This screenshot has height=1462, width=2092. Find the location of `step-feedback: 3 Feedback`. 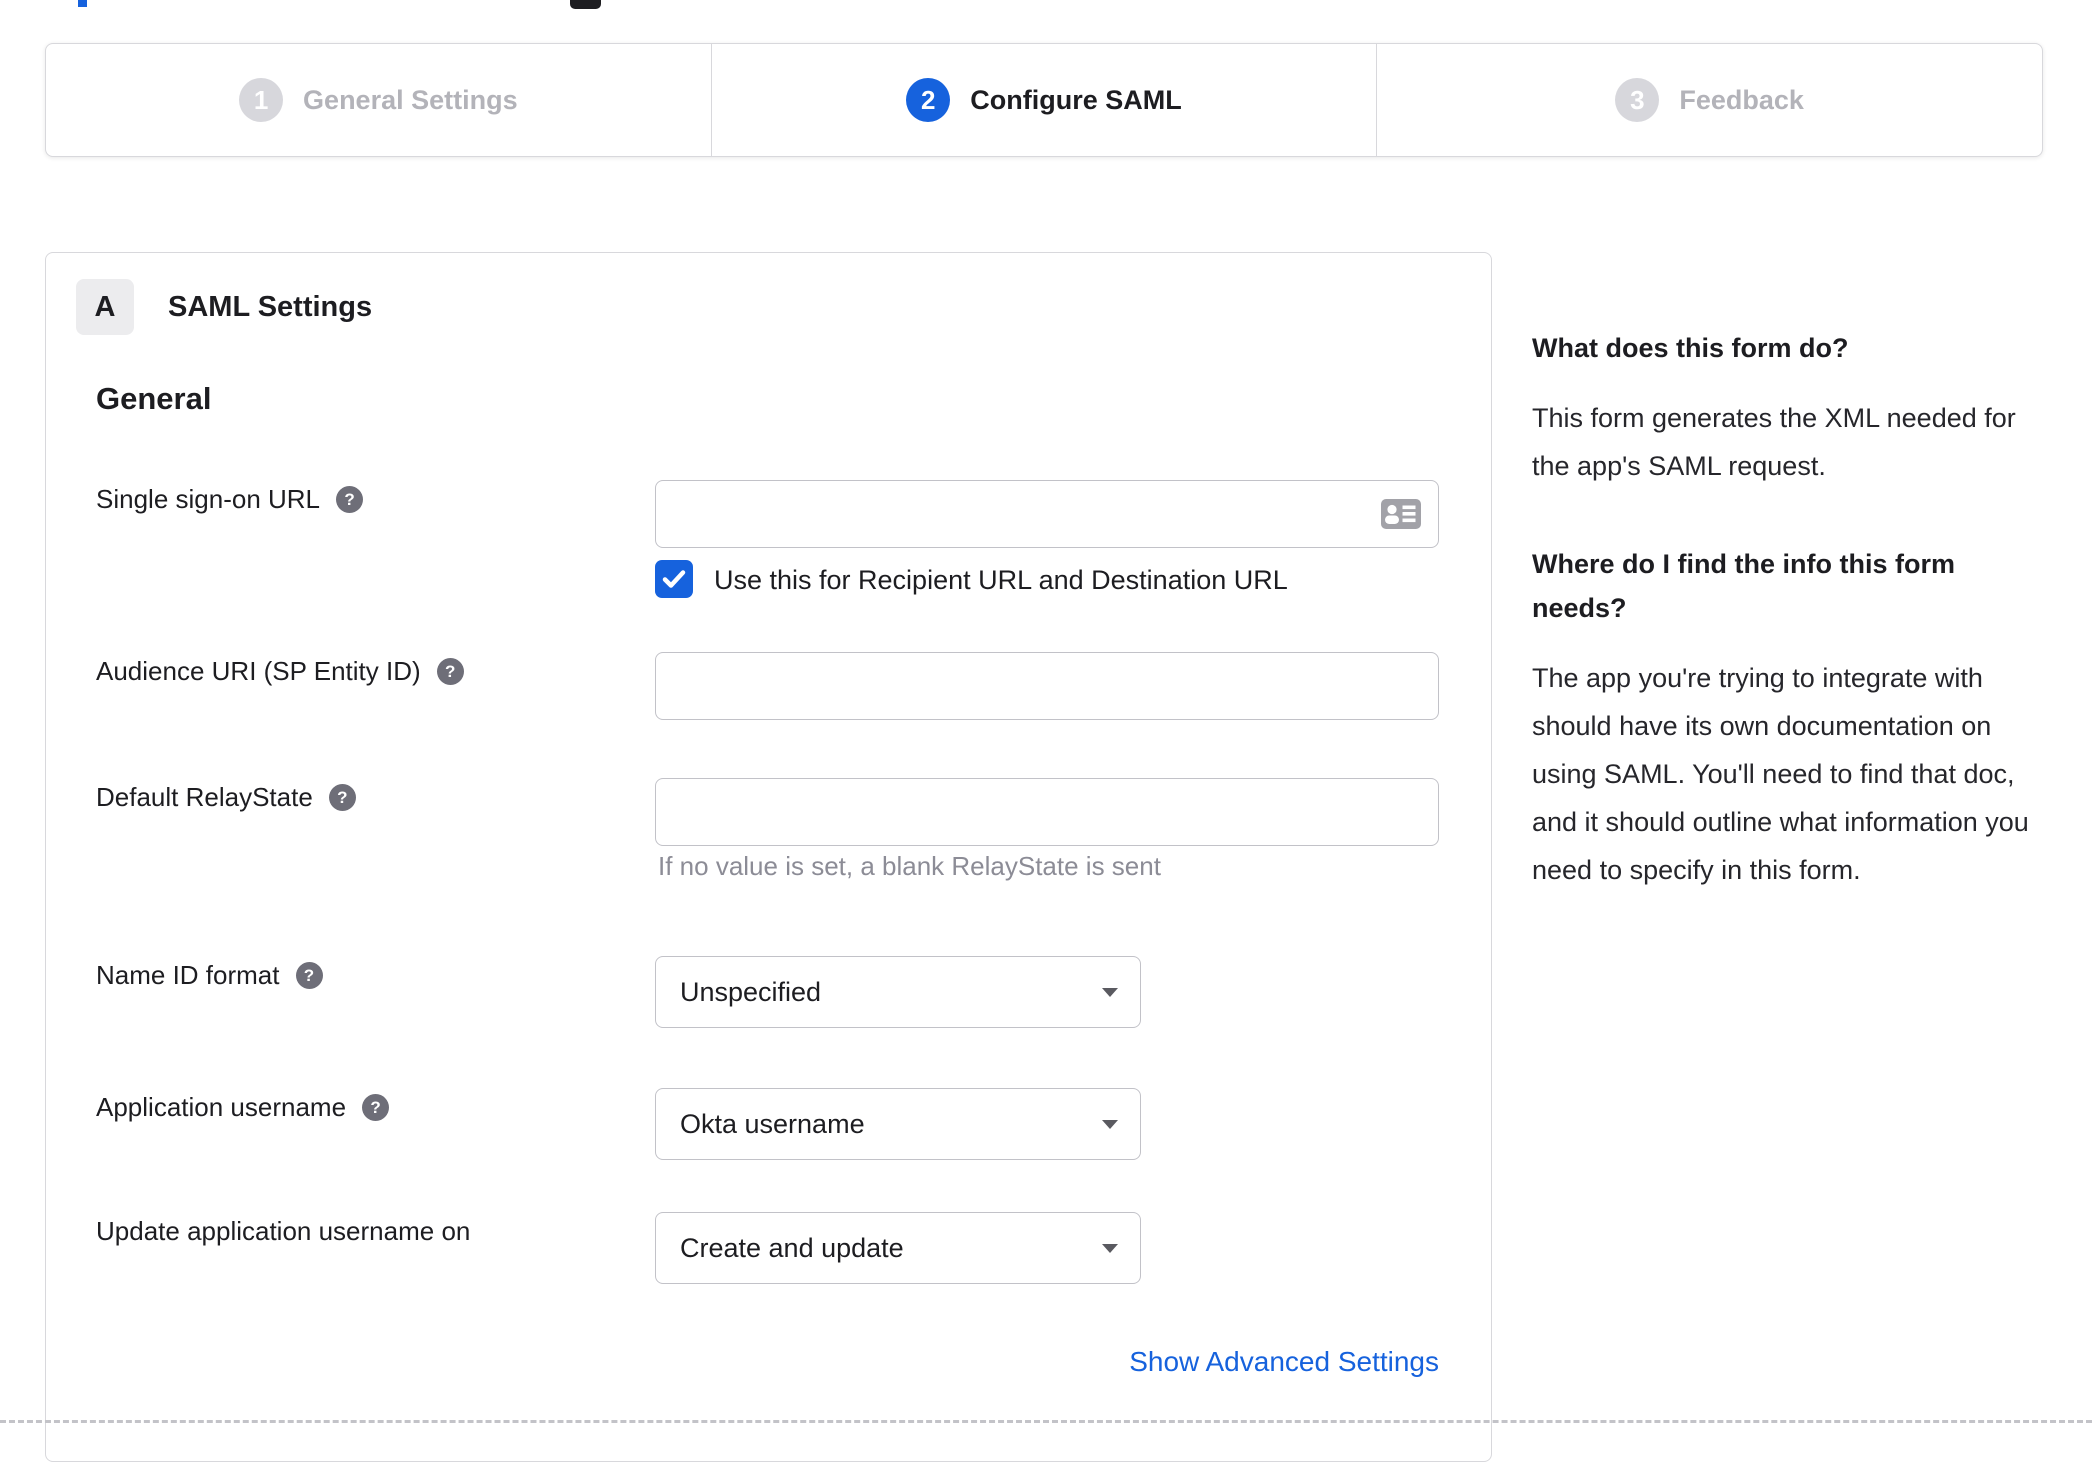

step-feedback: 3 Feedback is located at coordinates (1709, 100).